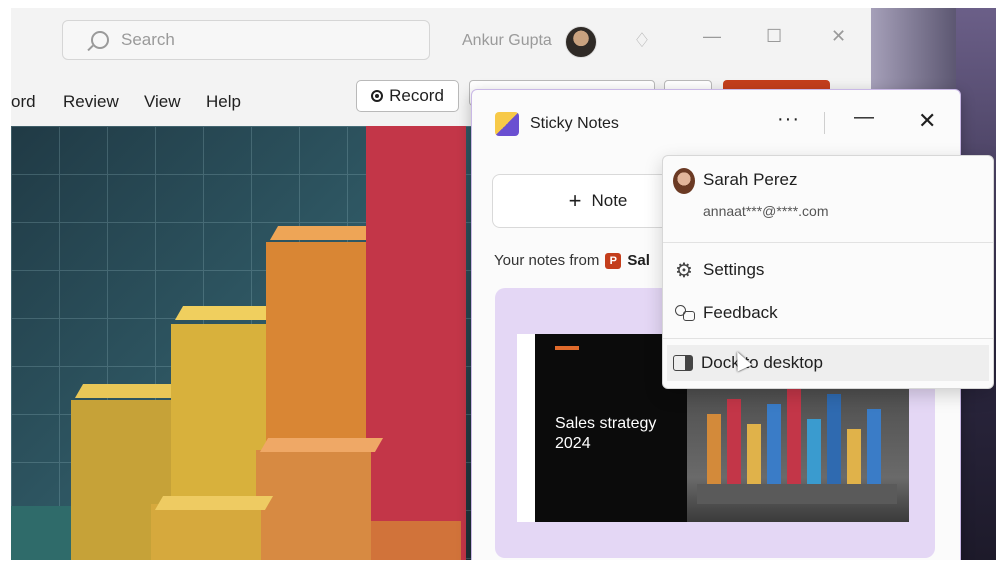 The width and height of the screenshot is (1000, 564). Describe the element at coordinates (828, 313) in the screenshot. I see `menu-item-feedback: Feedback` at that location.